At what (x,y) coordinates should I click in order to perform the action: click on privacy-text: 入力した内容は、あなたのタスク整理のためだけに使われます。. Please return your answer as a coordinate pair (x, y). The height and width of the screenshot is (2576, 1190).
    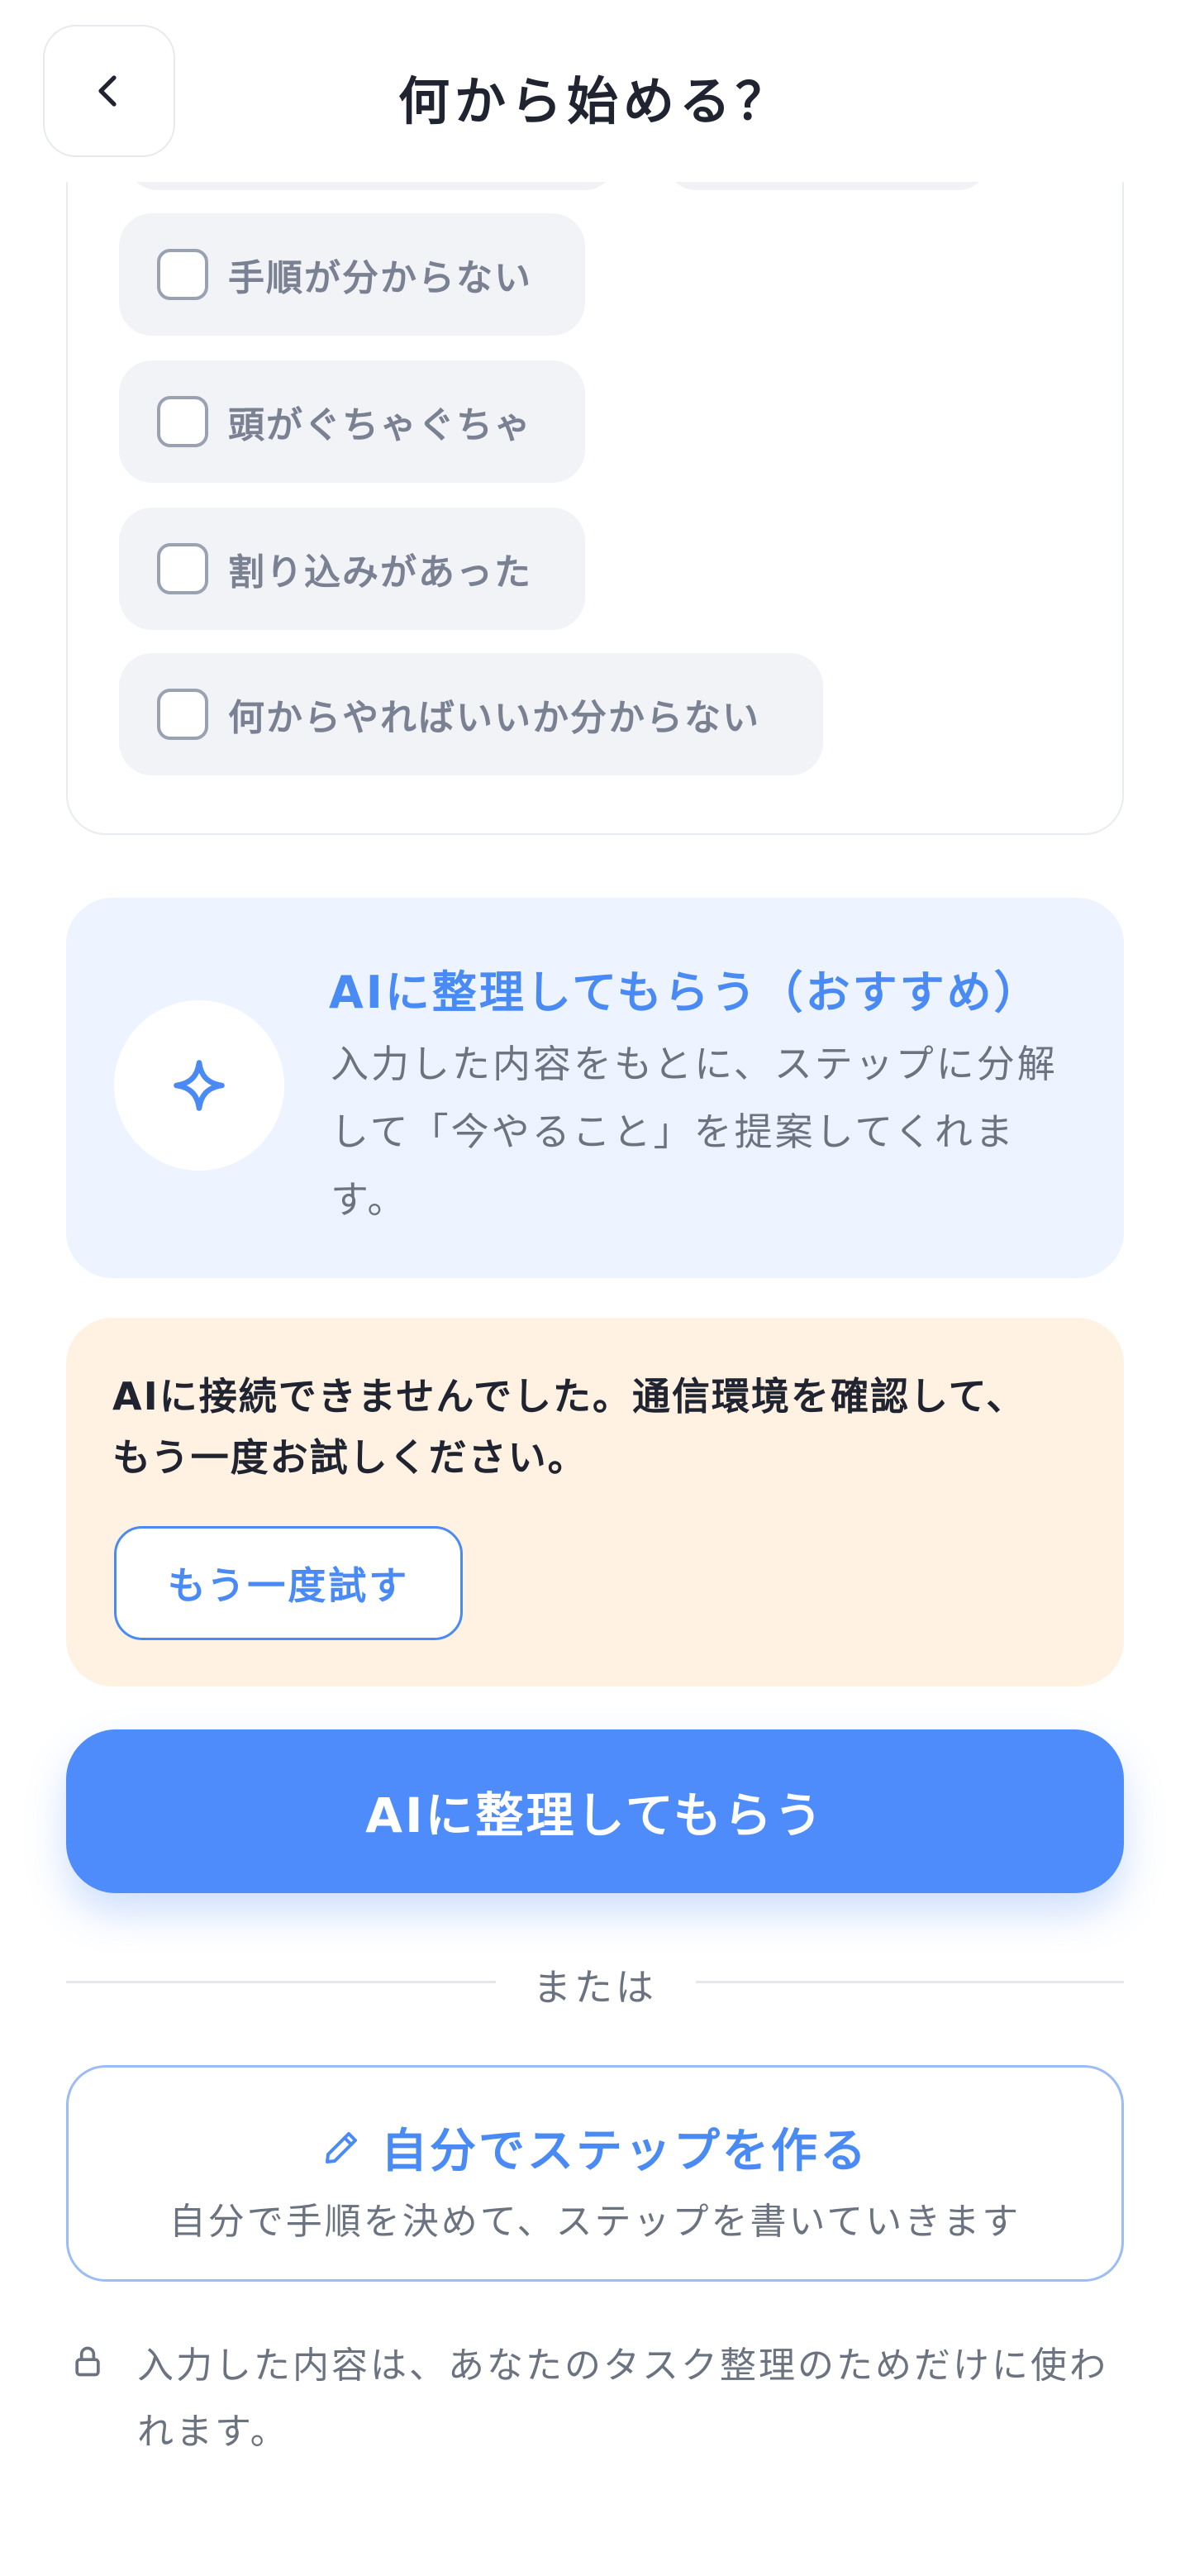
    Looking at the image, I should click on (622, 2399).